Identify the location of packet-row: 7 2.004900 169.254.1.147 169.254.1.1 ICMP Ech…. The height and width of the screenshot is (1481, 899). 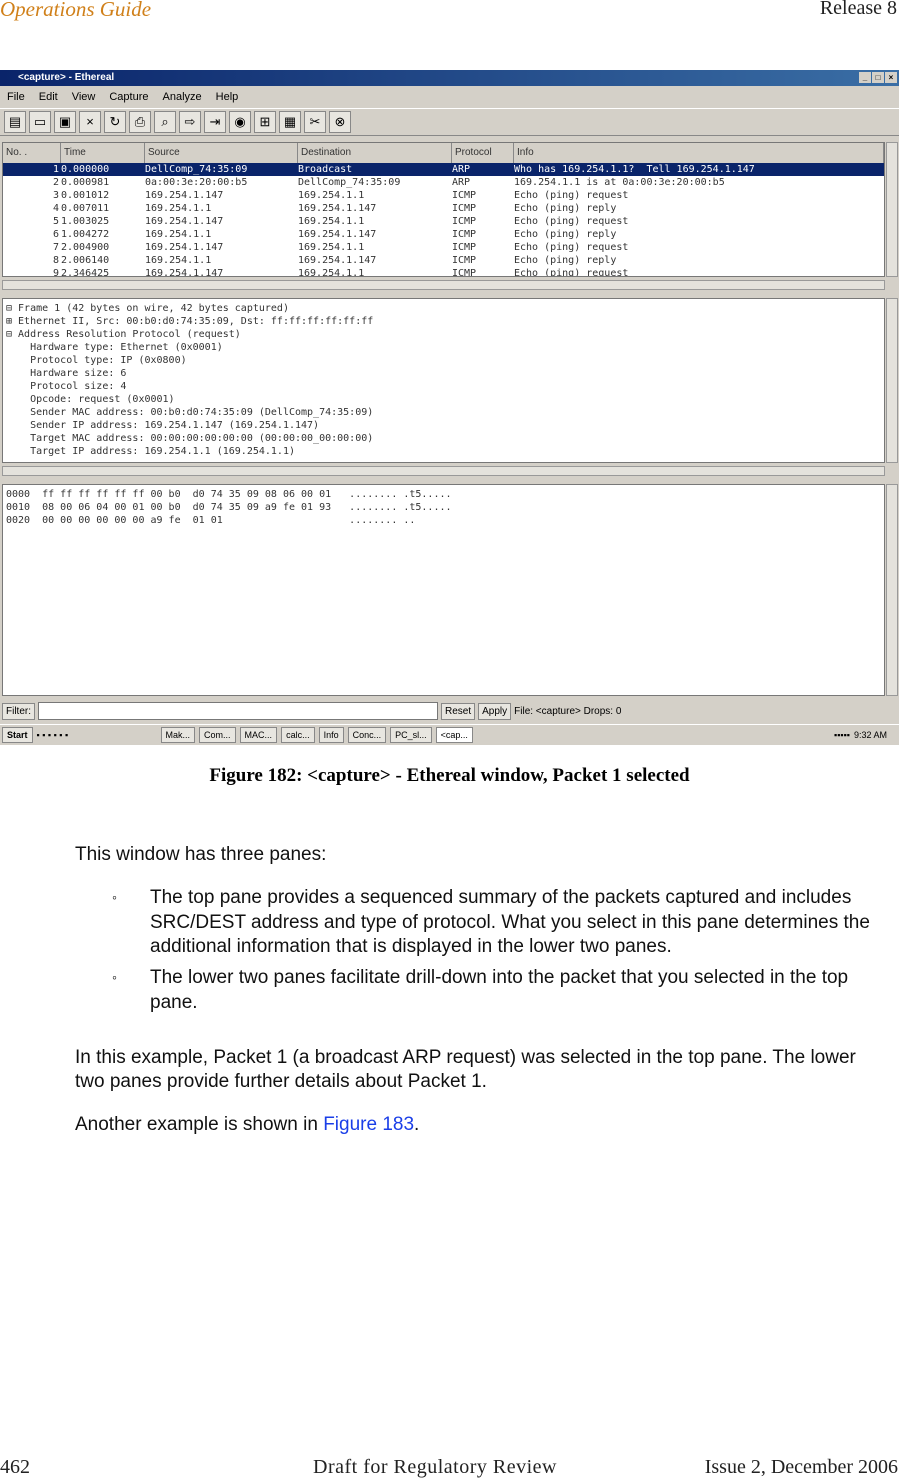
(443, 247).